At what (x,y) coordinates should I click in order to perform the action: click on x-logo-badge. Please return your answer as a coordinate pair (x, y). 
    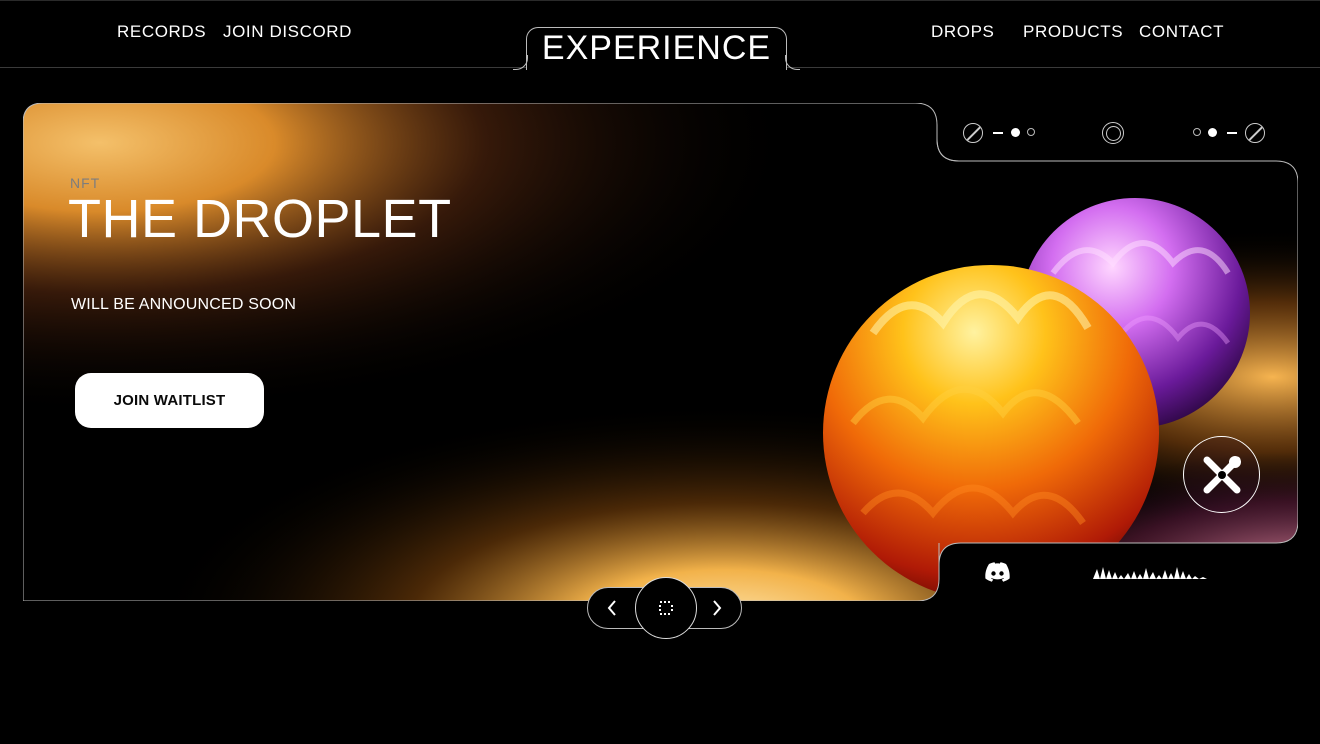
    Looking at the image, I should click on (1221, 474).